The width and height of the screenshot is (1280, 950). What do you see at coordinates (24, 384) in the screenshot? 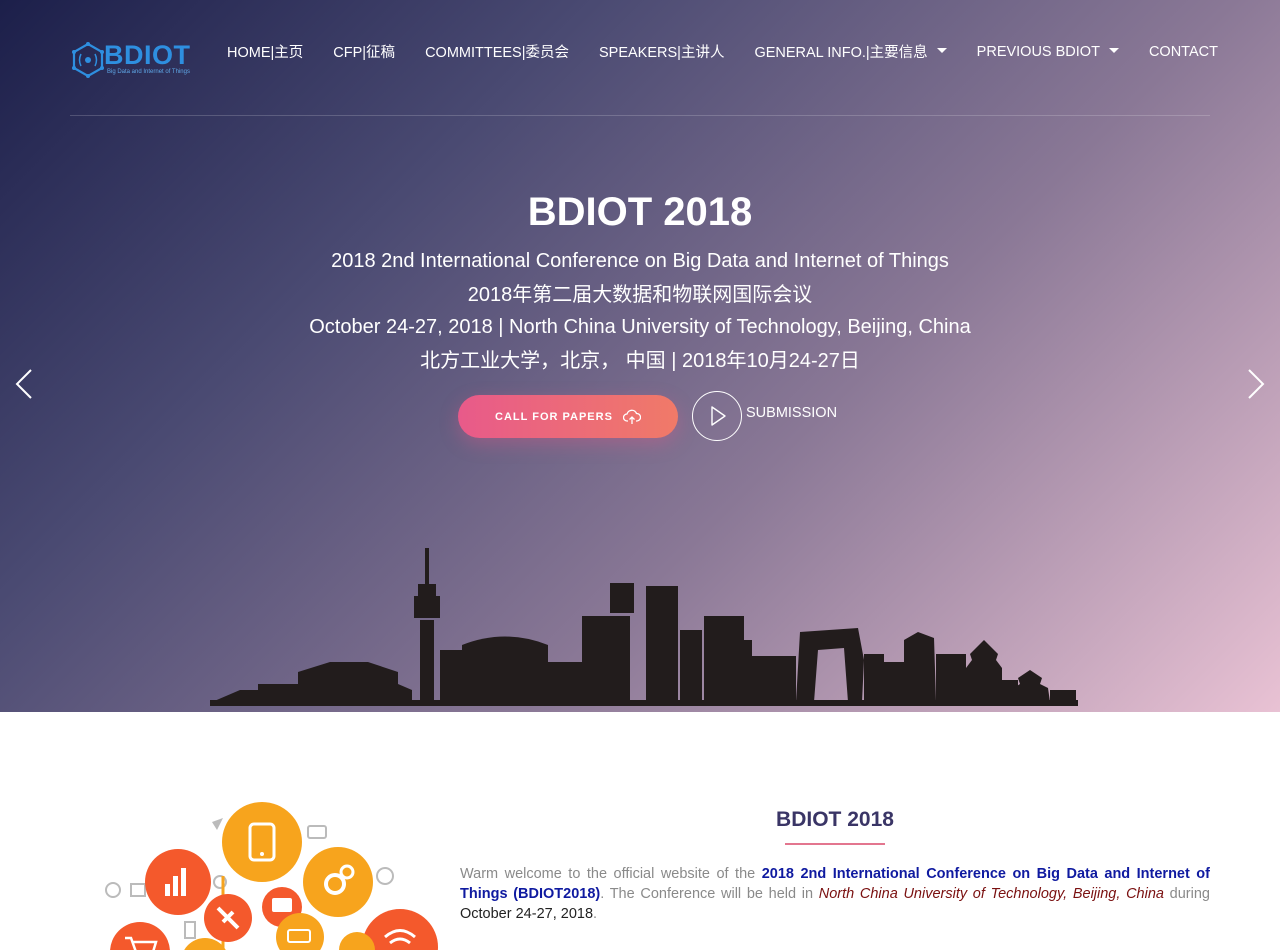
I see `chevron-left-icon` at bounding box center [24, 384].